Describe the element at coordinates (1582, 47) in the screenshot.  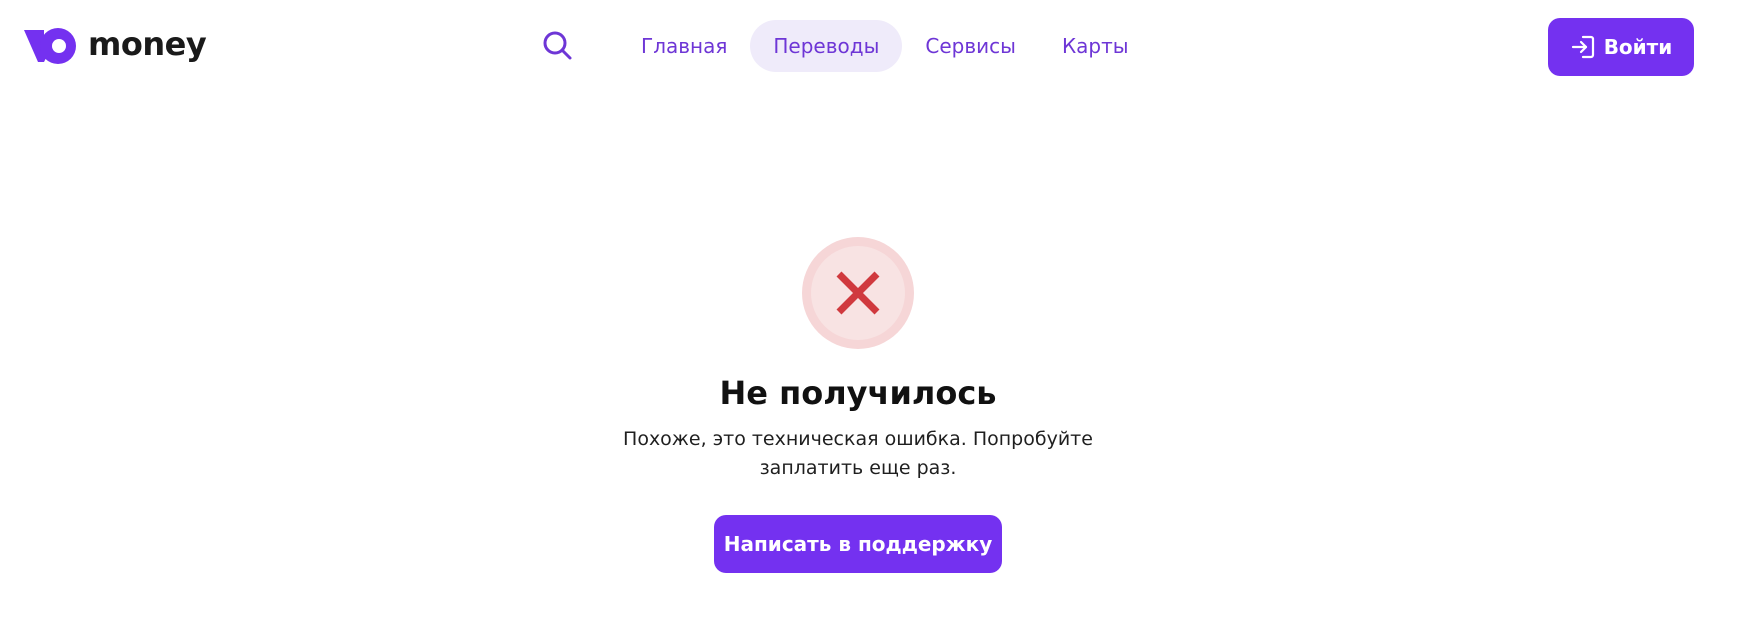
I see `login-icon` at that location.